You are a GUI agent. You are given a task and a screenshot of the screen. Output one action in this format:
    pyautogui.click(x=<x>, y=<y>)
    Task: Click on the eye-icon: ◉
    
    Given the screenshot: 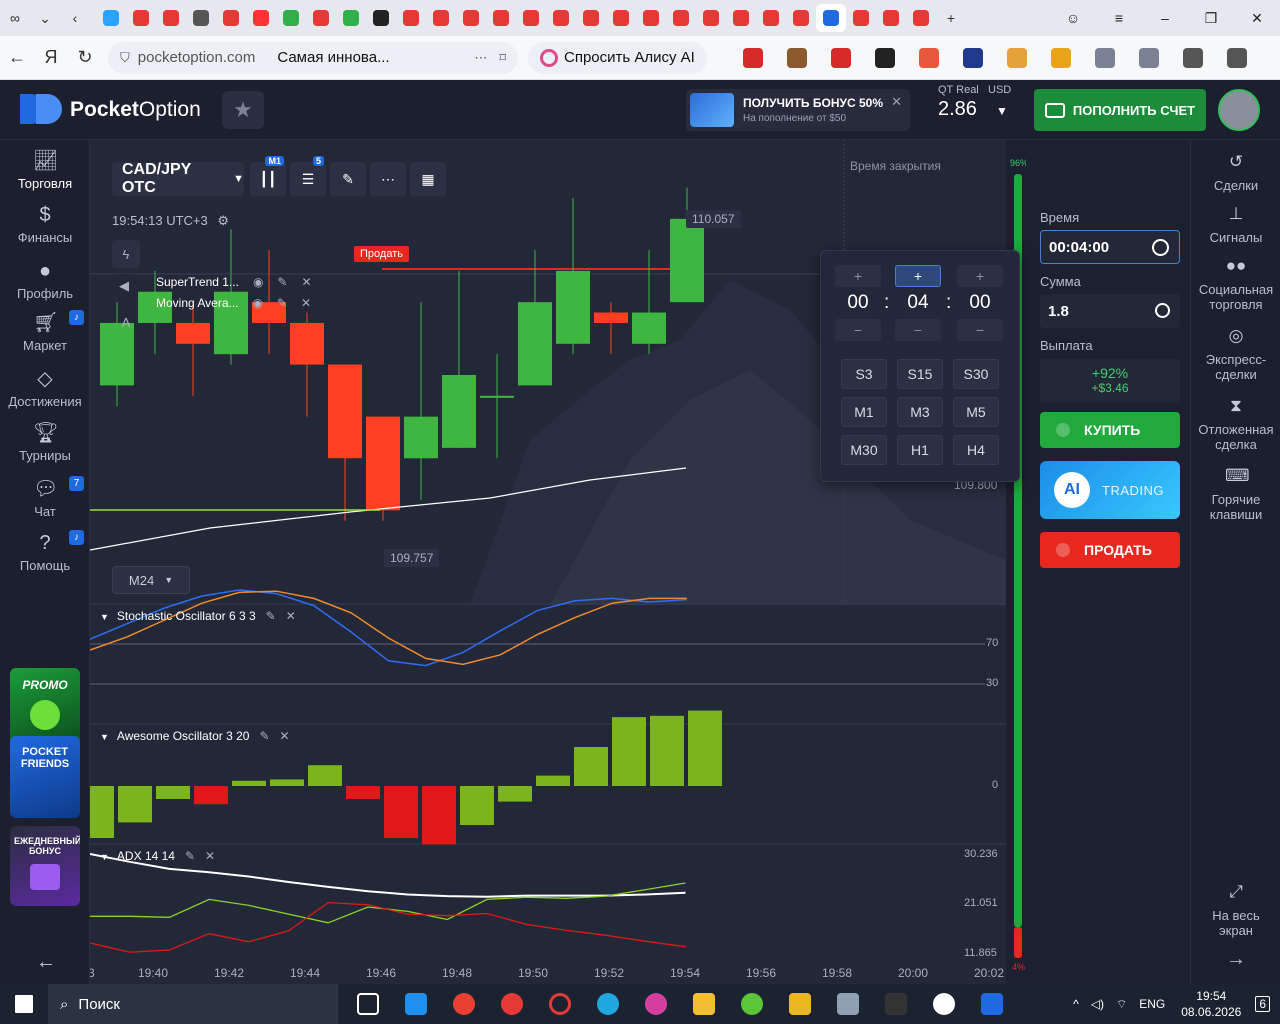 What is the action you would take?
    pyautogui.click(x=258, y=303)
    